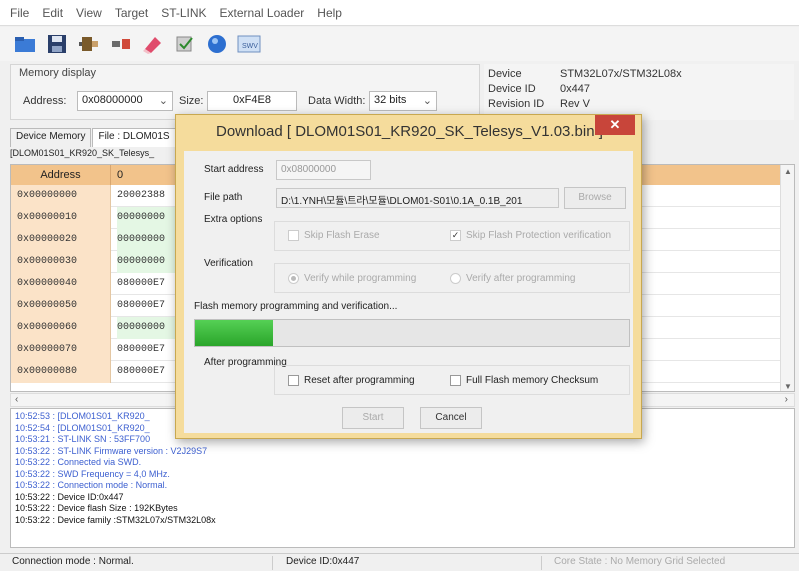 The height and width of the screenshot is (571, 799). I want to click on header-address: Address, so click(61, 175).